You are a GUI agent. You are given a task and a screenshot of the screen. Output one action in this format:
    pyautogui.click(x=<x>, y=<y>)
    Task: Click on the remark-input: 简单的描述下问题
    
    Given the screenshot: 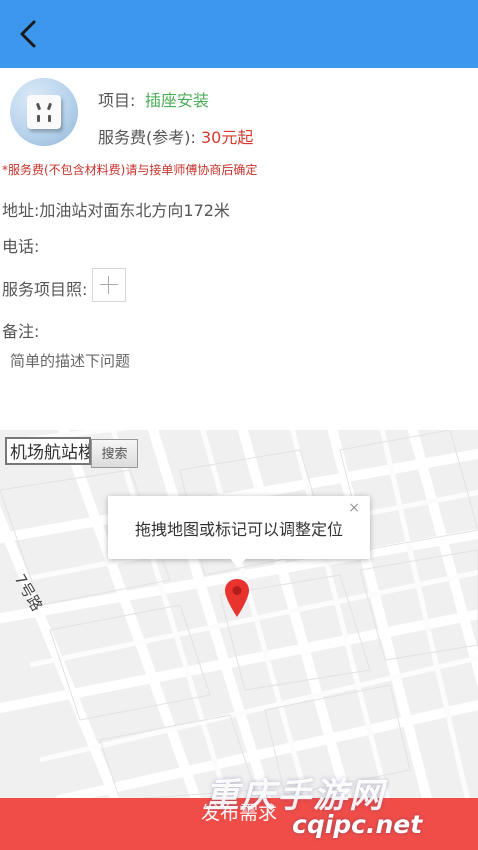 What is the action you would take?
    pyautogui.click(x=240, y=380)
    